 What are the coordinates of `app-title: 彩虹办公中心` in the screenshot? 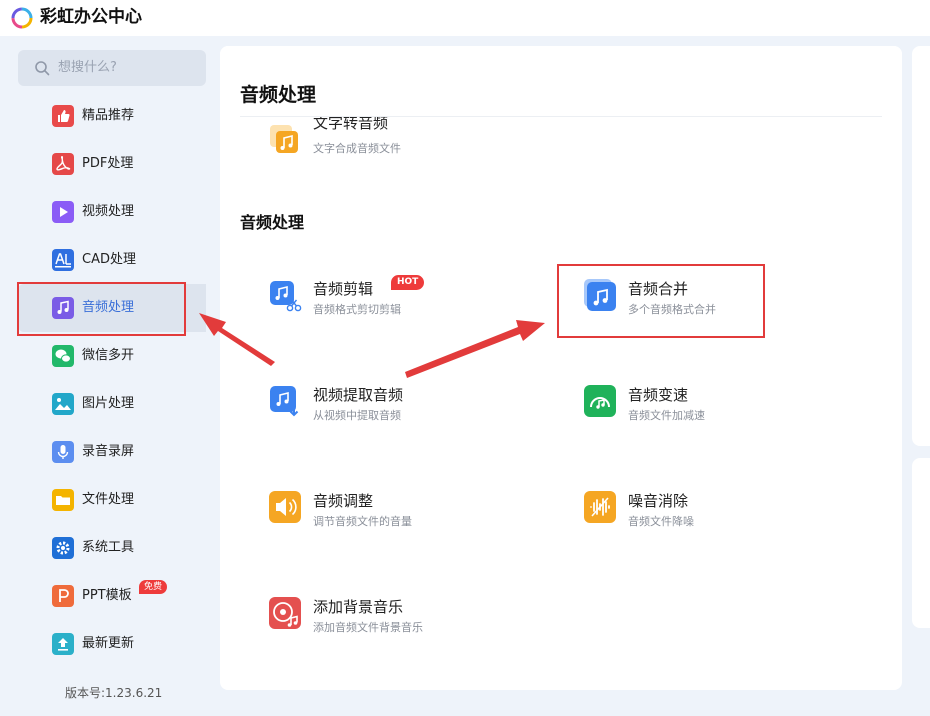 It's located at (91, 17).